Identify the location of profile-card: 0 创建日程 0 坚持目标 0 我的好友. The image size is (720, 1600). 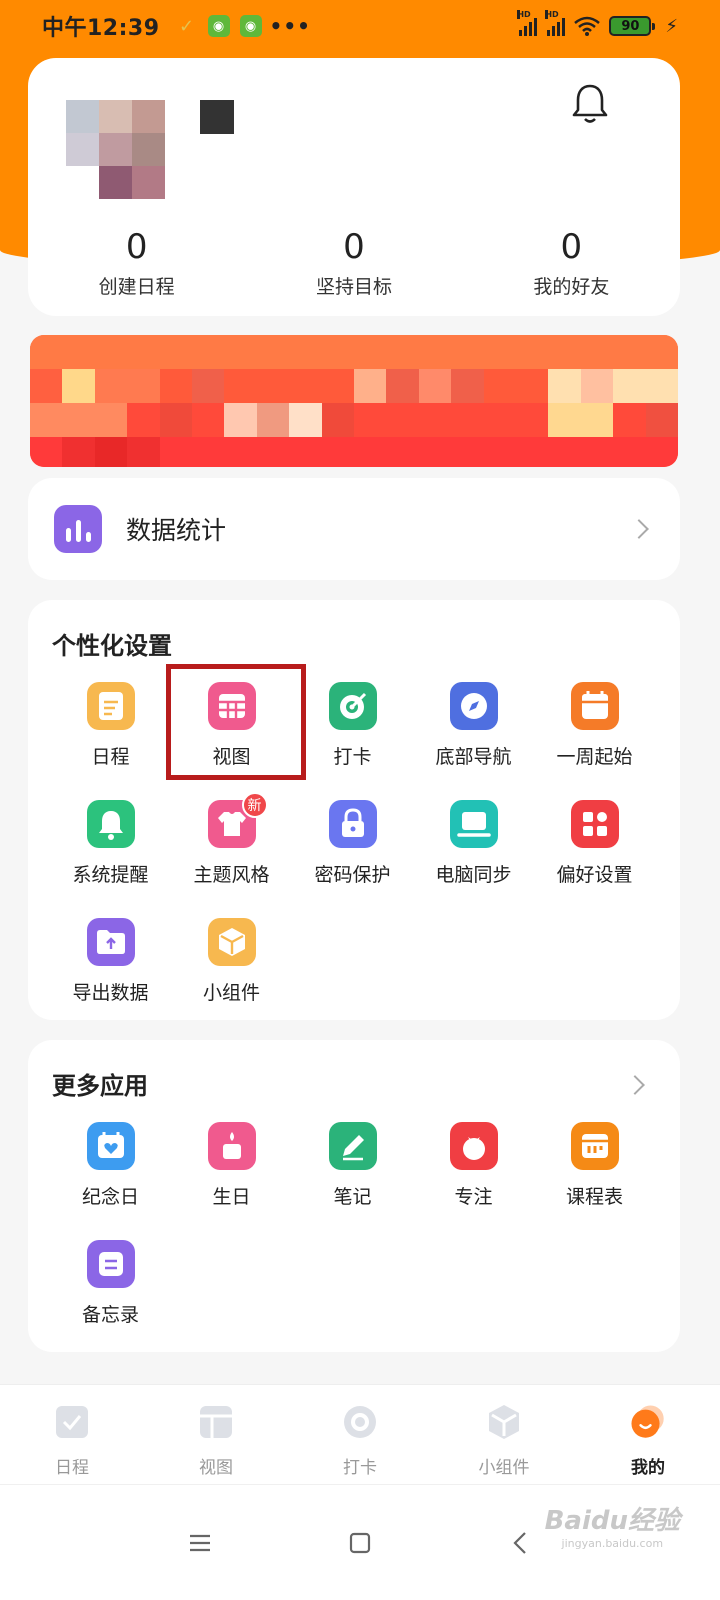
(354, 187).